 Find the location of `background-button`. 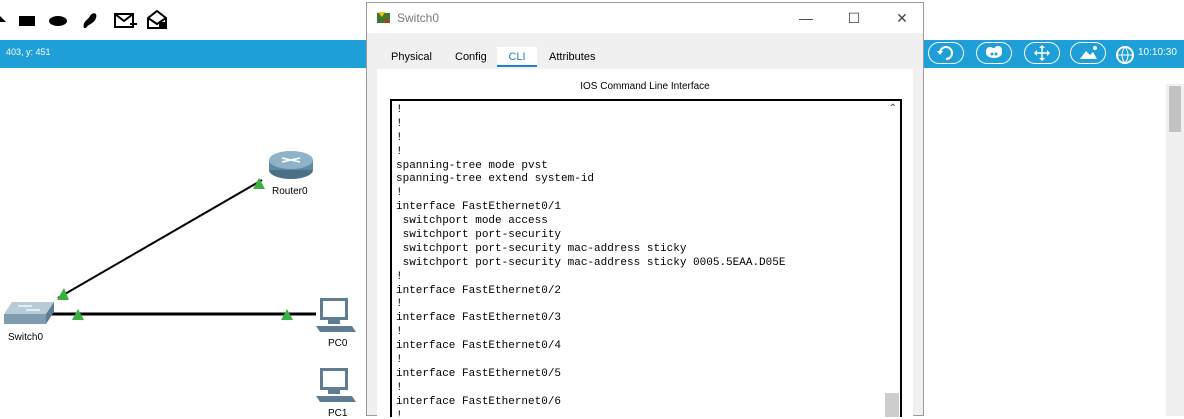

background-button is located at coordinates (1088, 53).